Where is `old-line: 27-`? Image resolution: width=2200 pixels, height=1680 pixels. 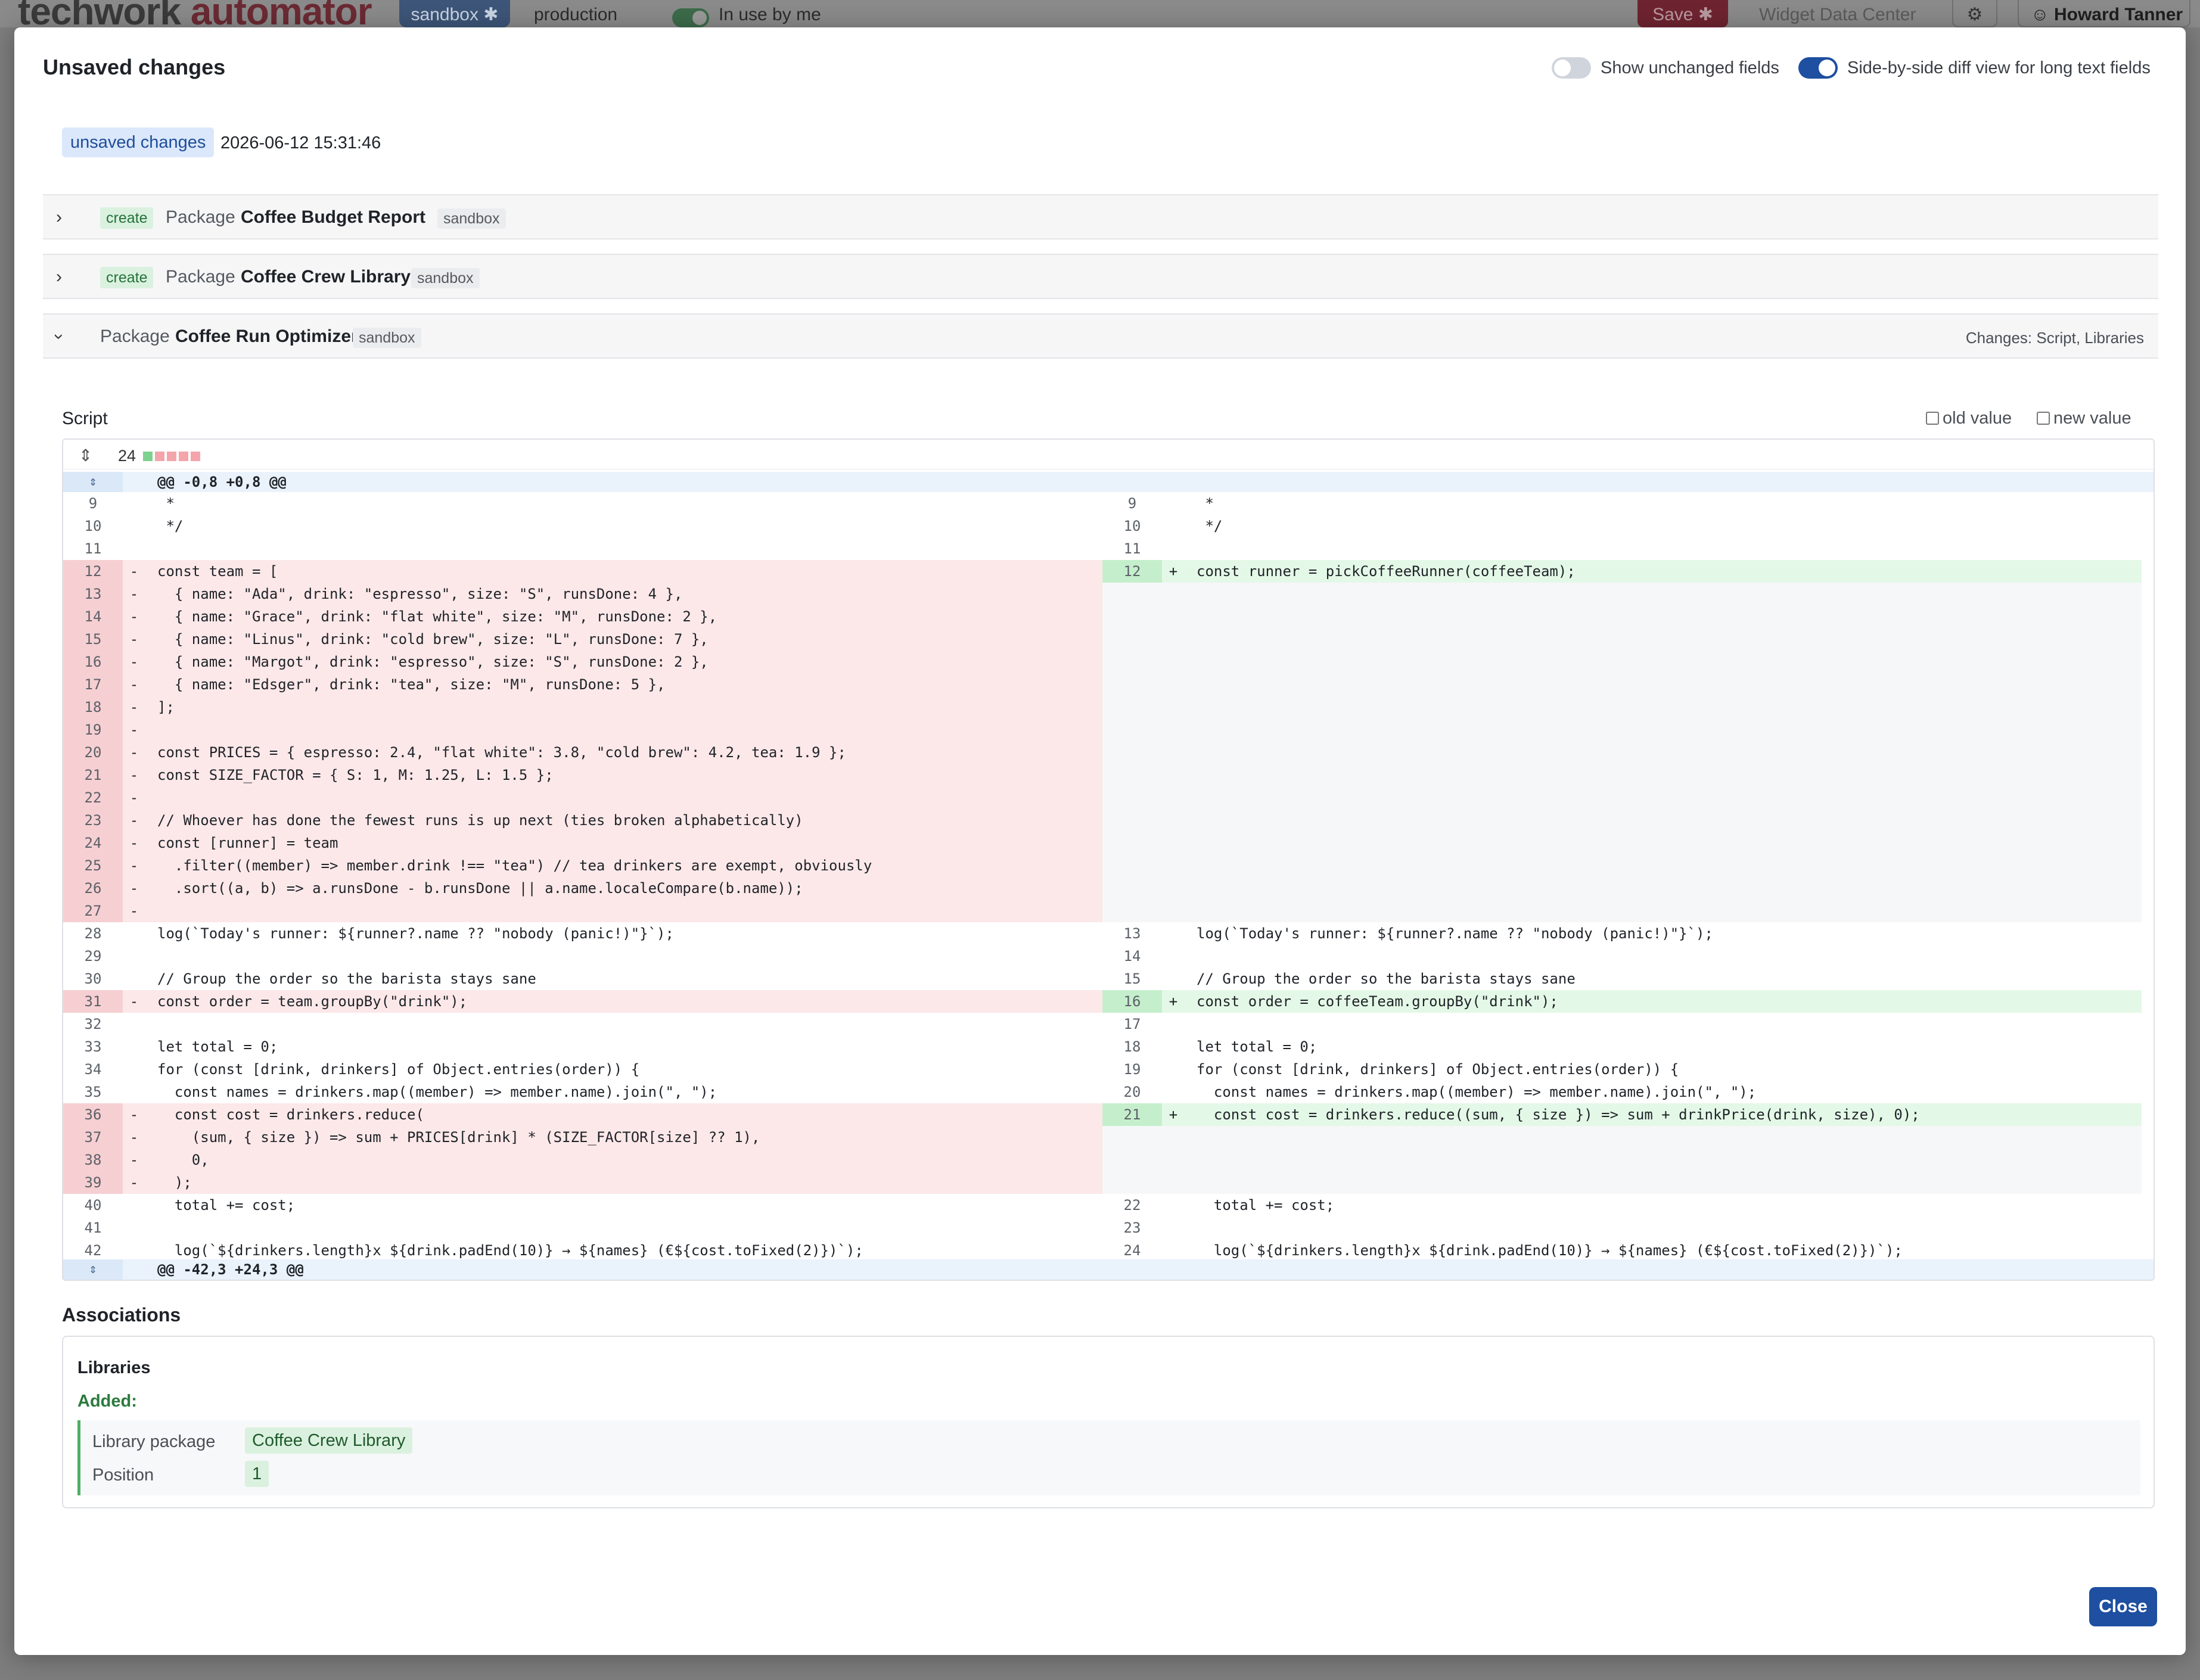
old-line: 27- is located at coordinates (583, 911).